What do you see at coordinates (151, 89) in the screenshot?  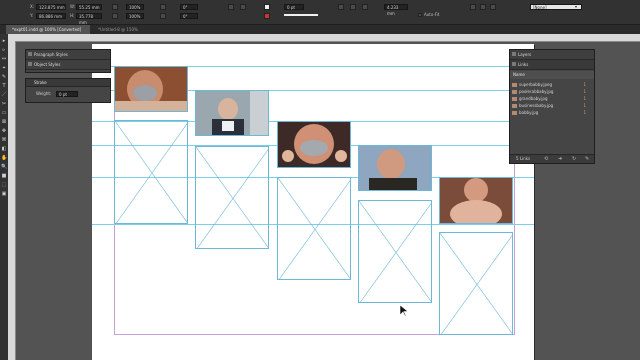 I see `photo-superbaby` at bounding box center [151, 89].